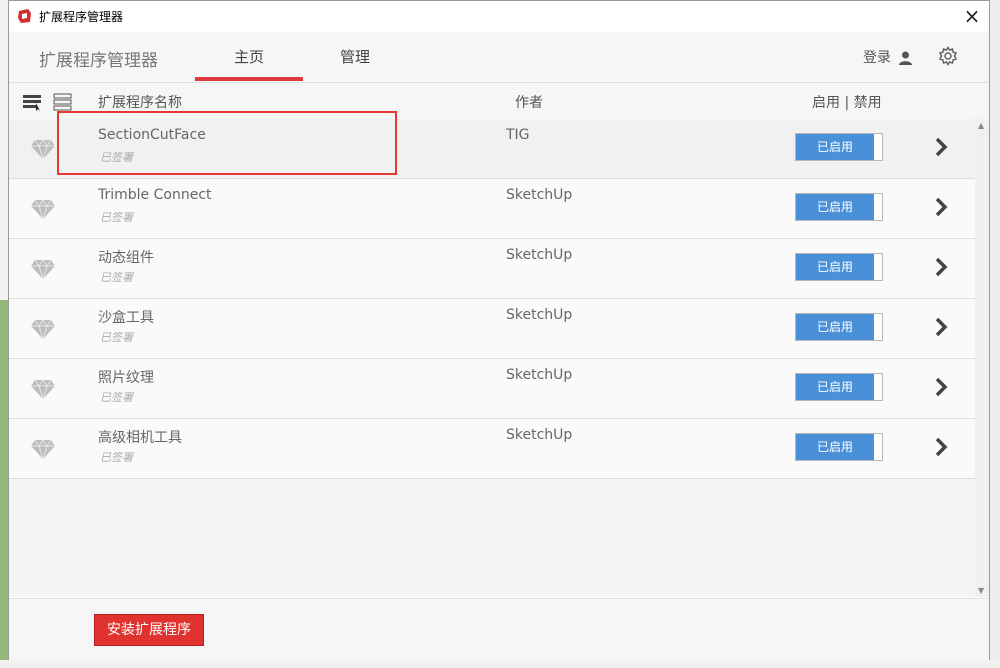 This screenshot has width=1000, height=668. What do you see at coordinates (149, 630) in the screenshot?
I see `install-extension-button: 安装扩展程序` at bounding box center [149, 630].